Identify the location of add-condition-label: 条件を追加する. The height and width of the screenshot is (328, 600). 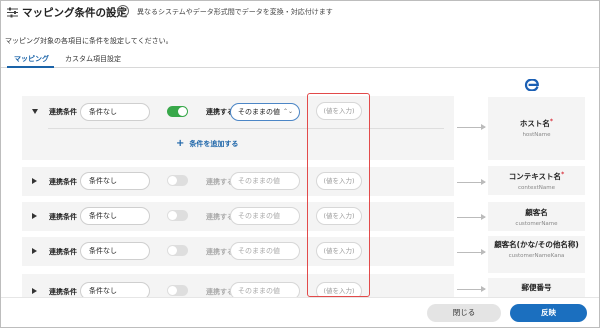
(214, 144).